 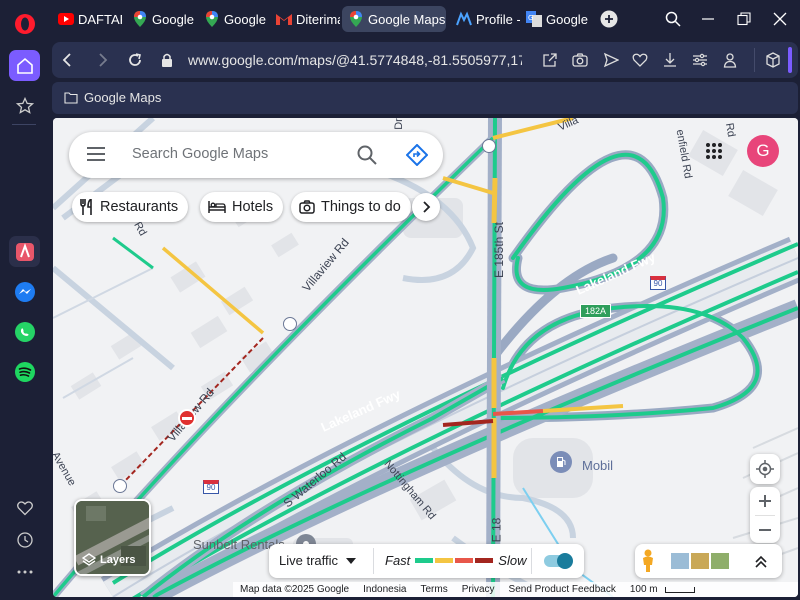 I want to click on chip-things-to-do: Things to do, so click(x=351, y=207).